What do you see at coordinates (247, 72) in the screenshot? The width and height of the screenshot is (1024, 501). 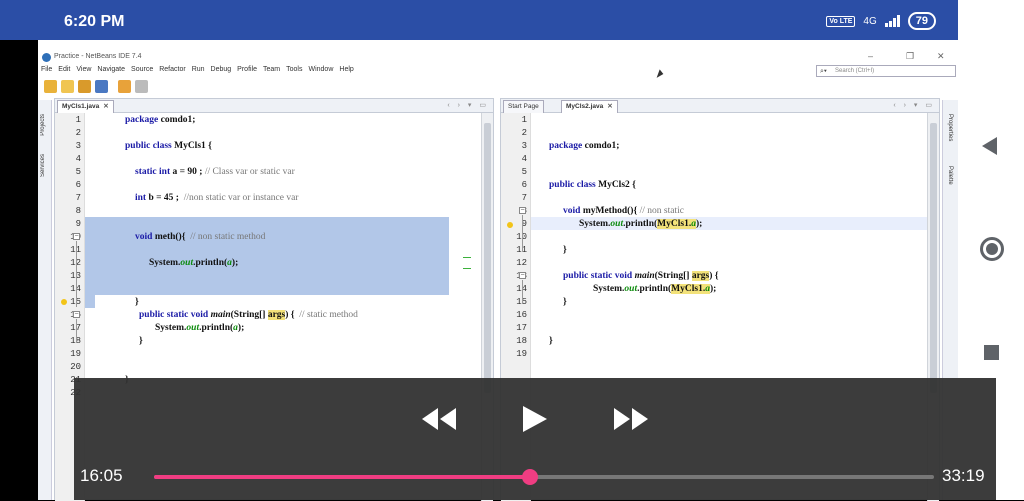 I see `menu-profile: Profile` at bounding box center [247, 72].